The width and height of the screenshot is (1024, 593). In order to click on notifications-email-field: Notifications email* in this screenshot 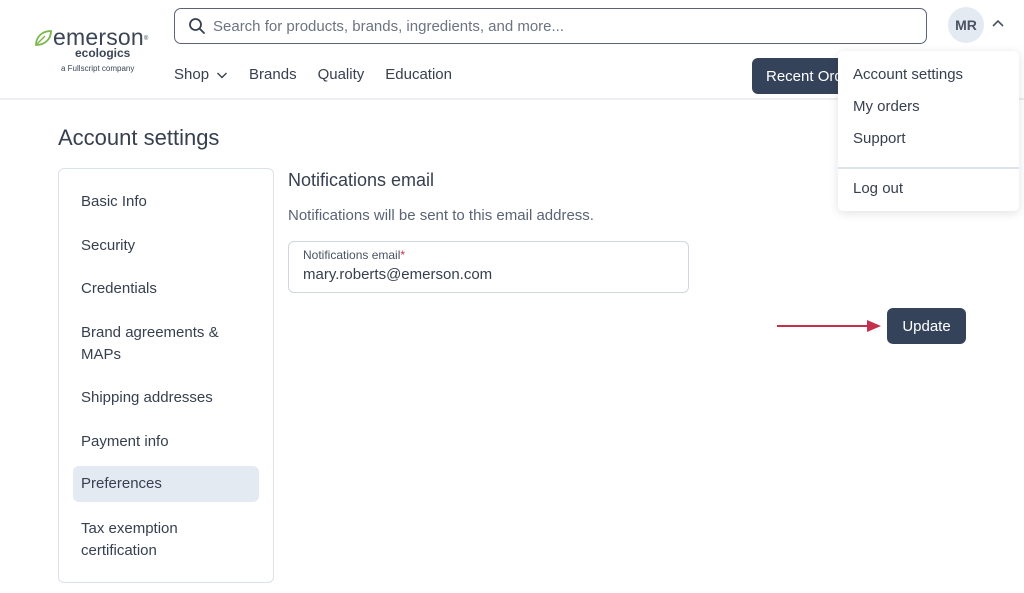, I will do `click(488, 267)`.